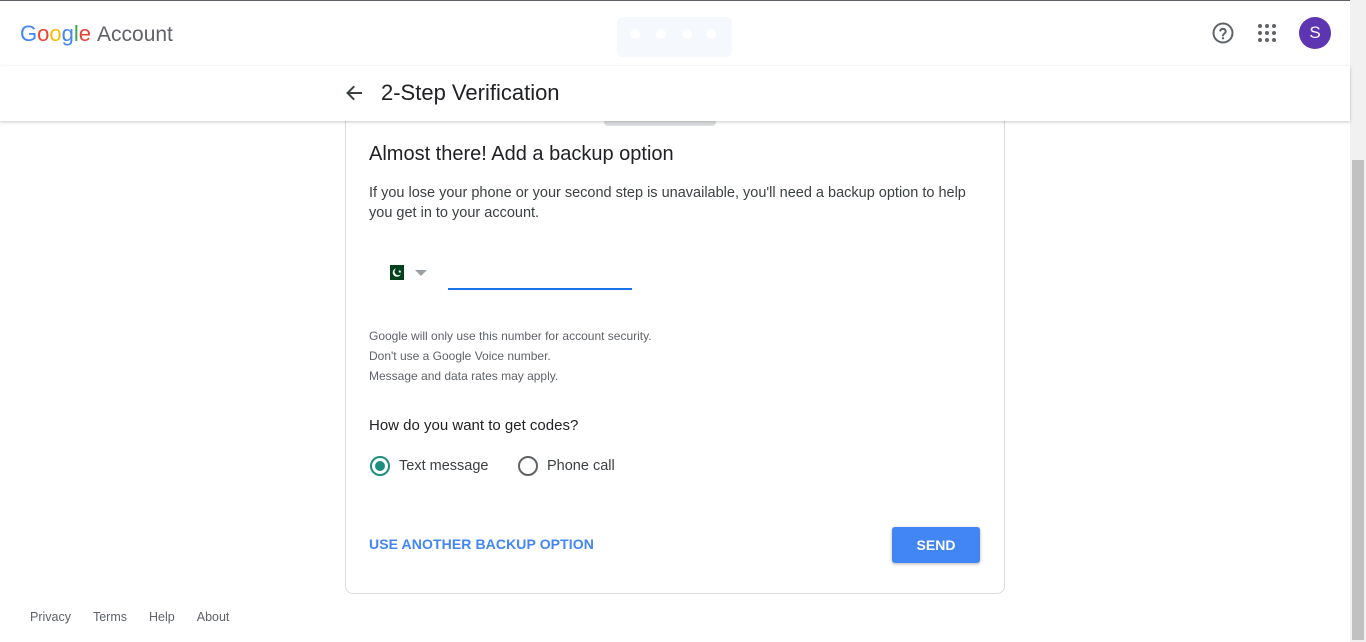  I want to click on country-code-select, so click(406, 272).